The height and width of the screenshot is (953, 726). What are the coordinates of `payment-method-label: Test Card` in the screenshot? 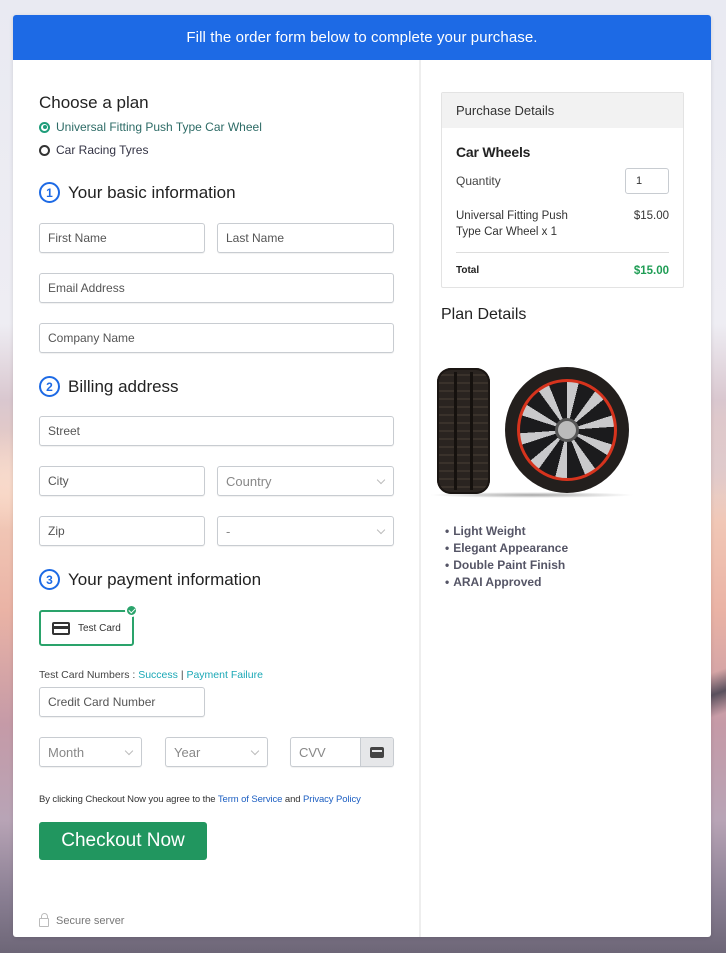 It's located at (99, 628).